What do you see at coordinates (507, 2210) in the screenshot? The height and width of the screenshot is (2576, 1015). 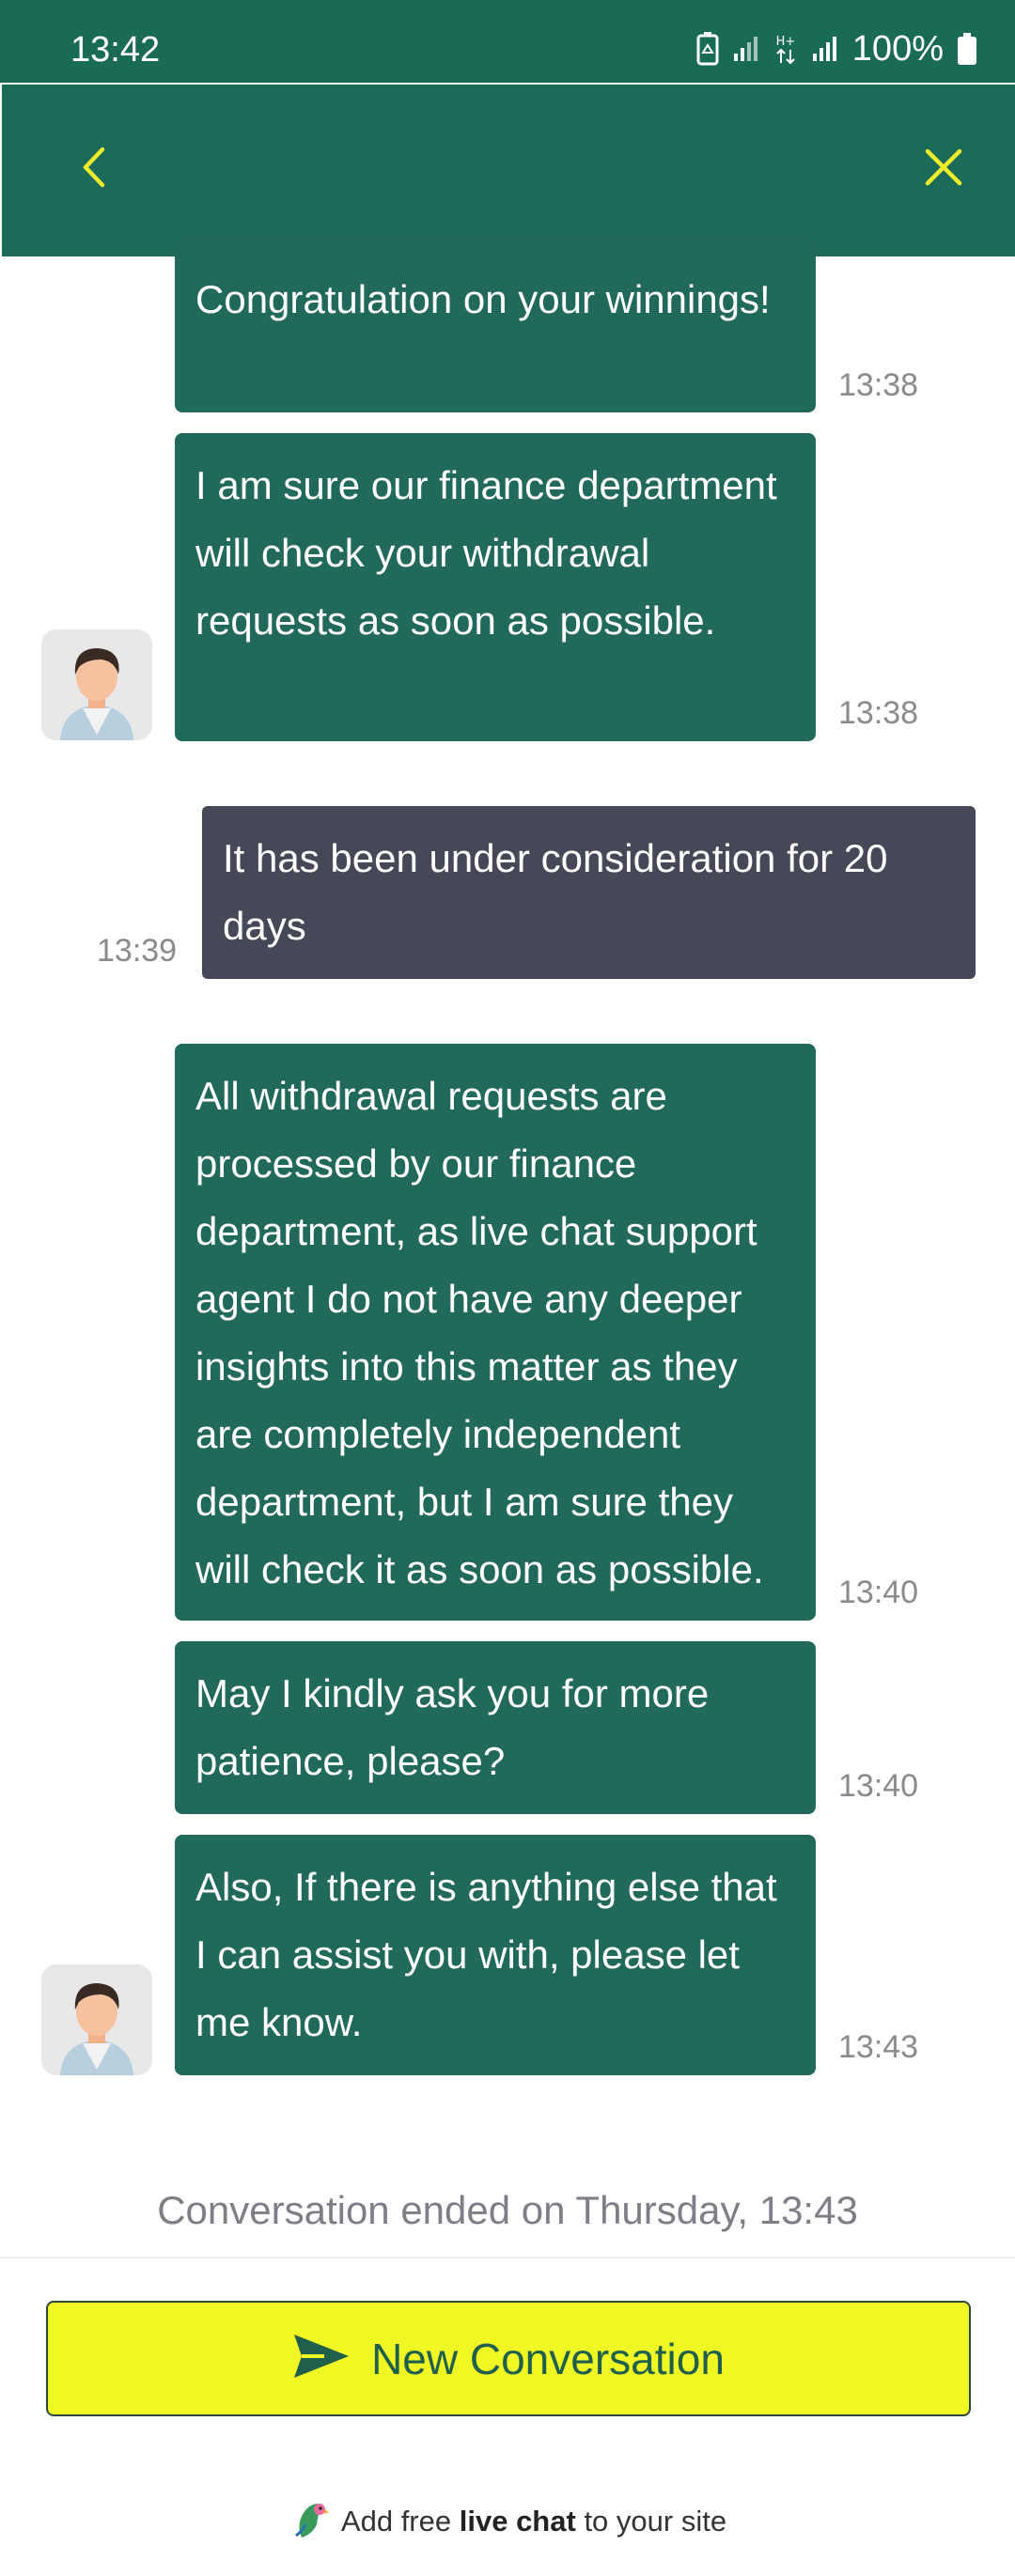 I see `conversation-ended-text: Conversation ended on Thursday, 13:43` at bounding box center [507, 2210].